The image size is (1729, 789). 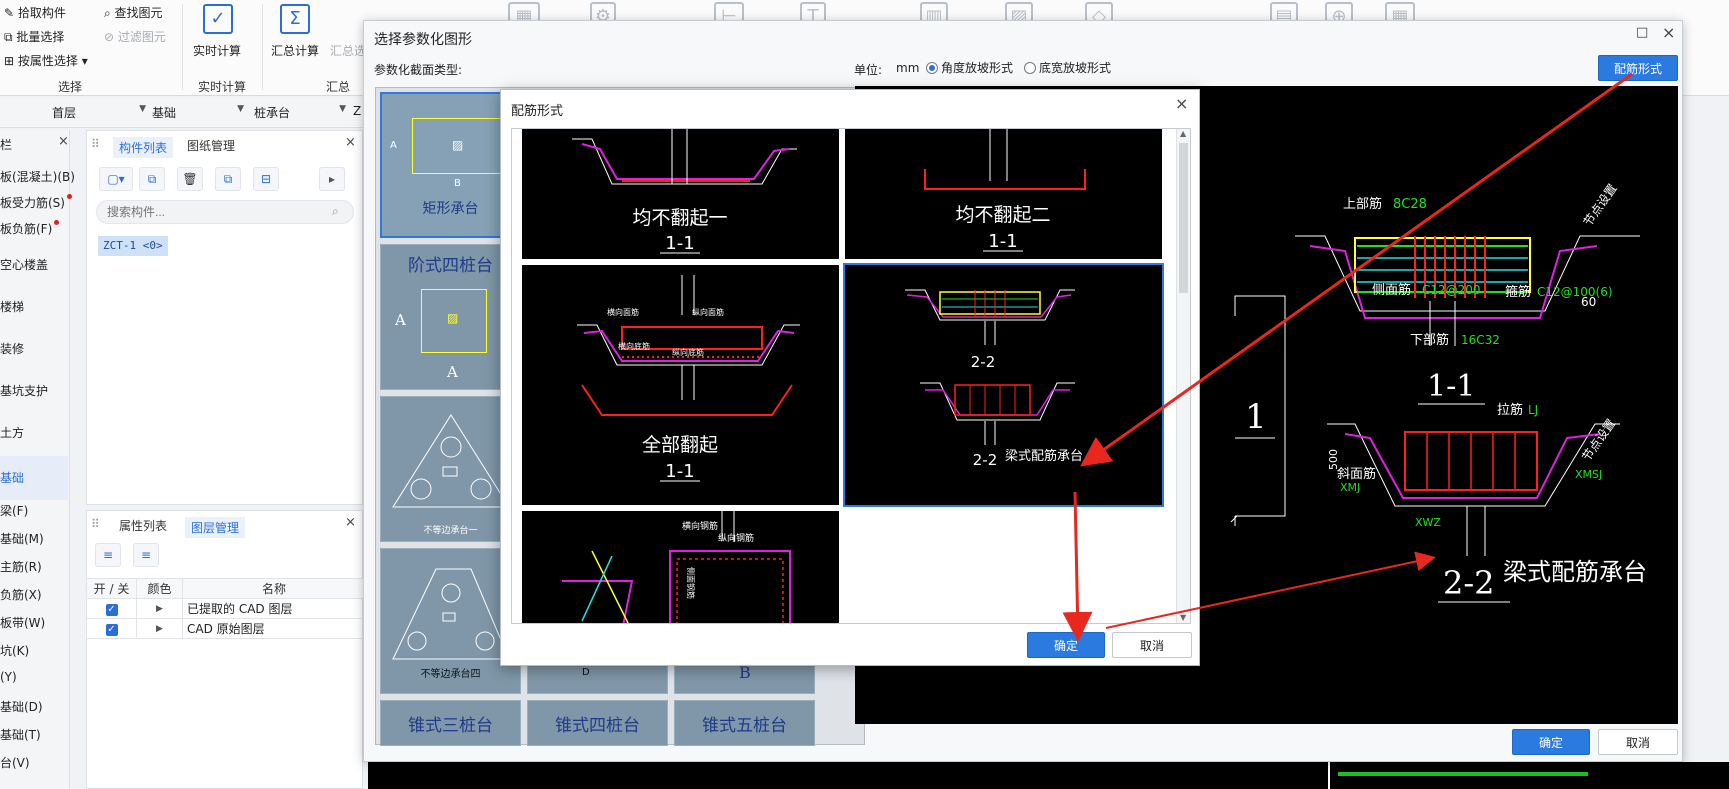 I want to click on scroll-thumb, so click(x=1183, y=218).